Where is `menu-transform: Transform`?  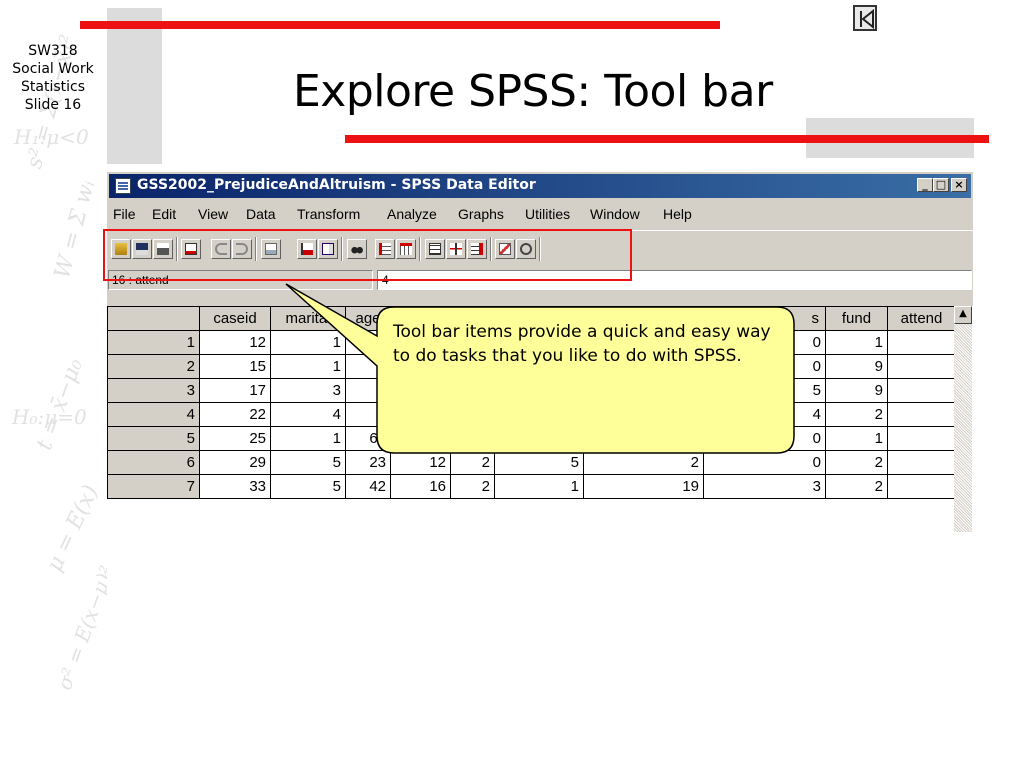 menu-transform: Transform is located at coordinates (328, 214).